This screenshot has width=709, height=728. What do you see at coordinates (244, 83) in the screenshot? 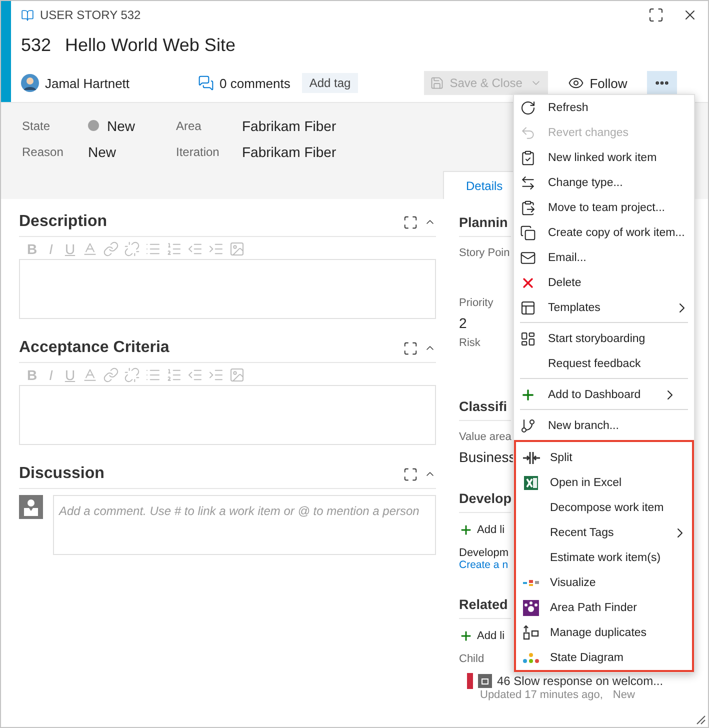
I see `comments-link: 0 comments` at bounding box center [244, 83].